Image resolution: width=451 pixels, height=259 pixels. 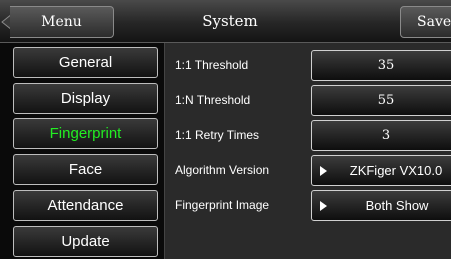 I want to click on algorithm-version-select: ZKFiger VX10.0, so click(x=381, y=170).